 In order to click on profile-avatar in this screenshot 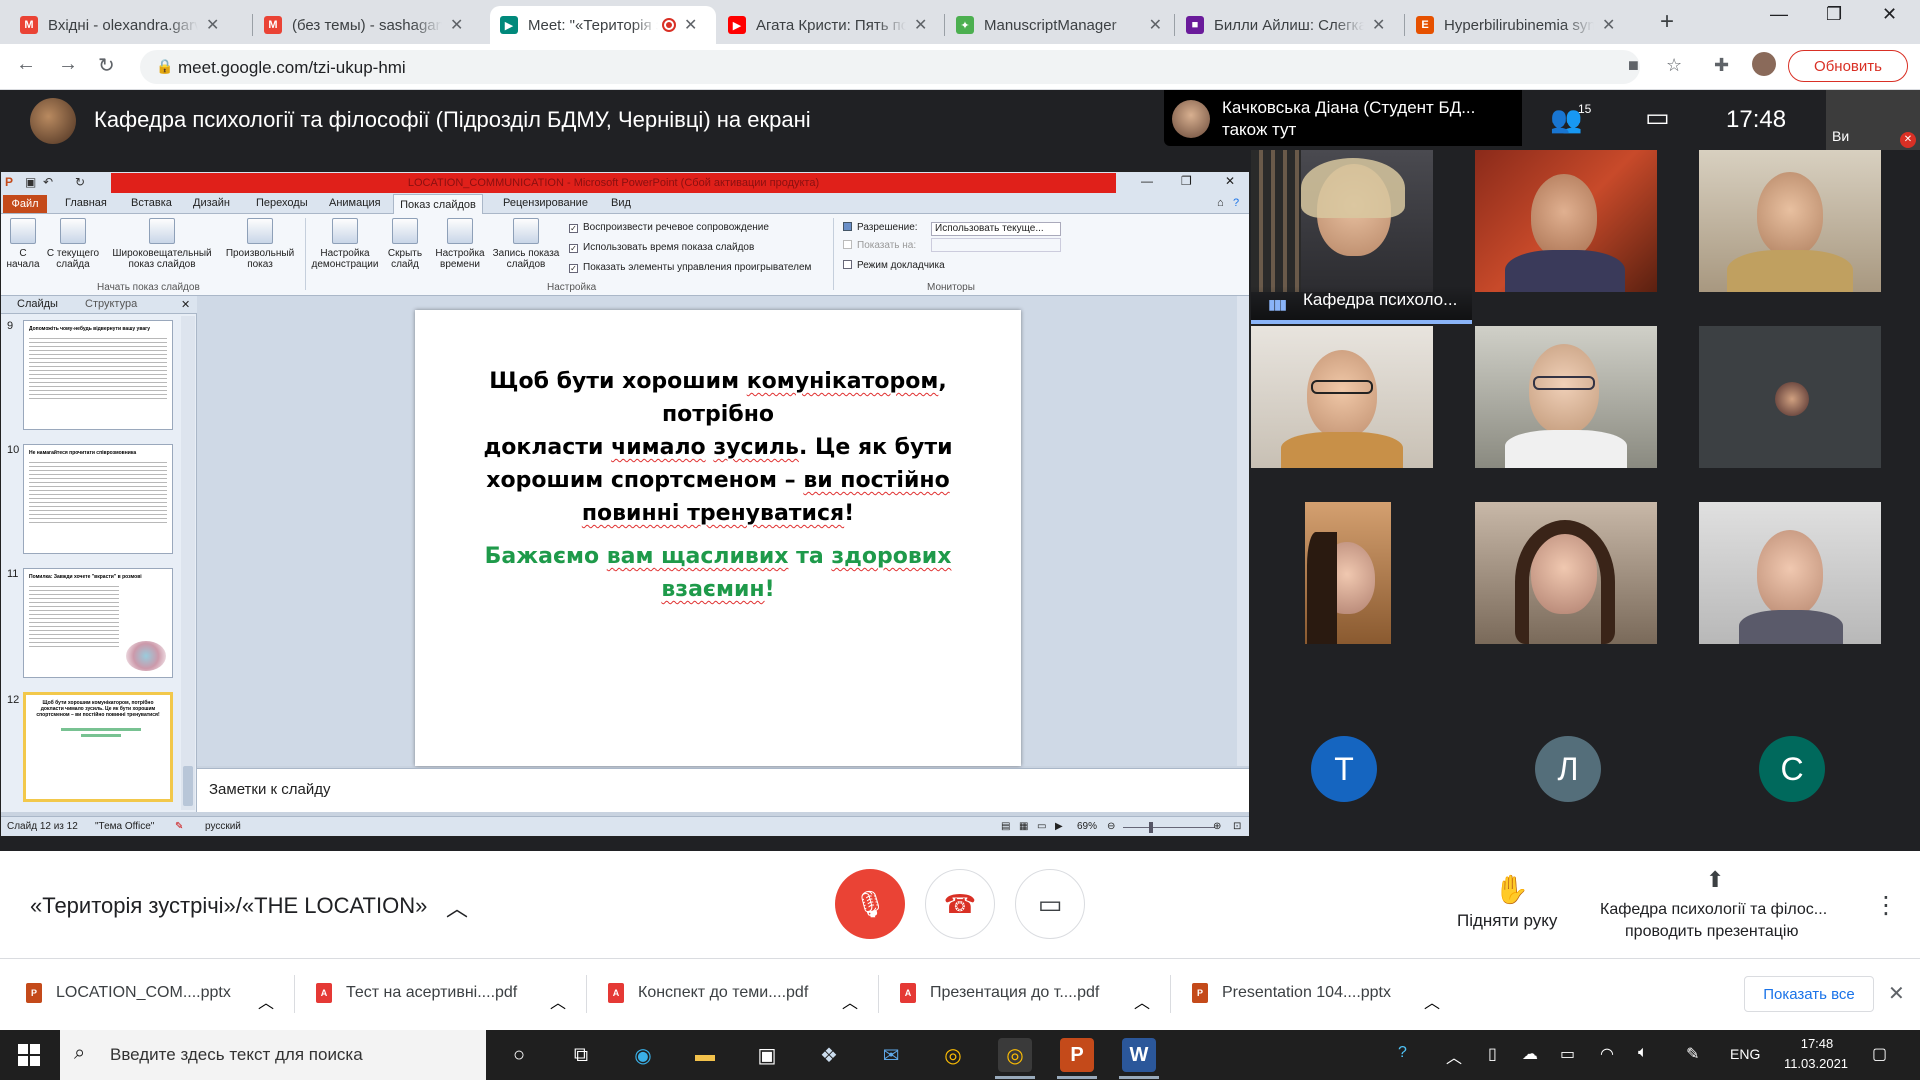, I will do `click(1764, 64)`.